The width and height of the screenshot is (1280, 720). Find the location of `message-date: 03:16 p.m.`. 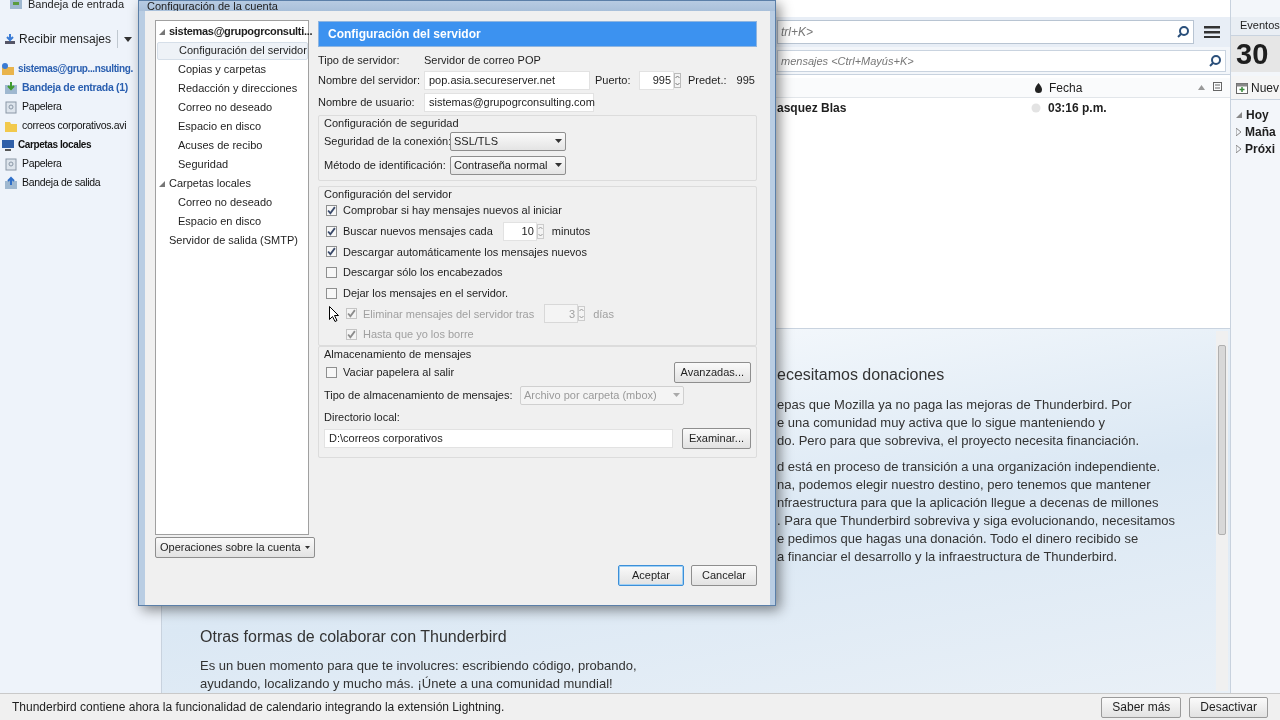

message-date: 03:16 p.m. is located at coordinates (1077, 108).